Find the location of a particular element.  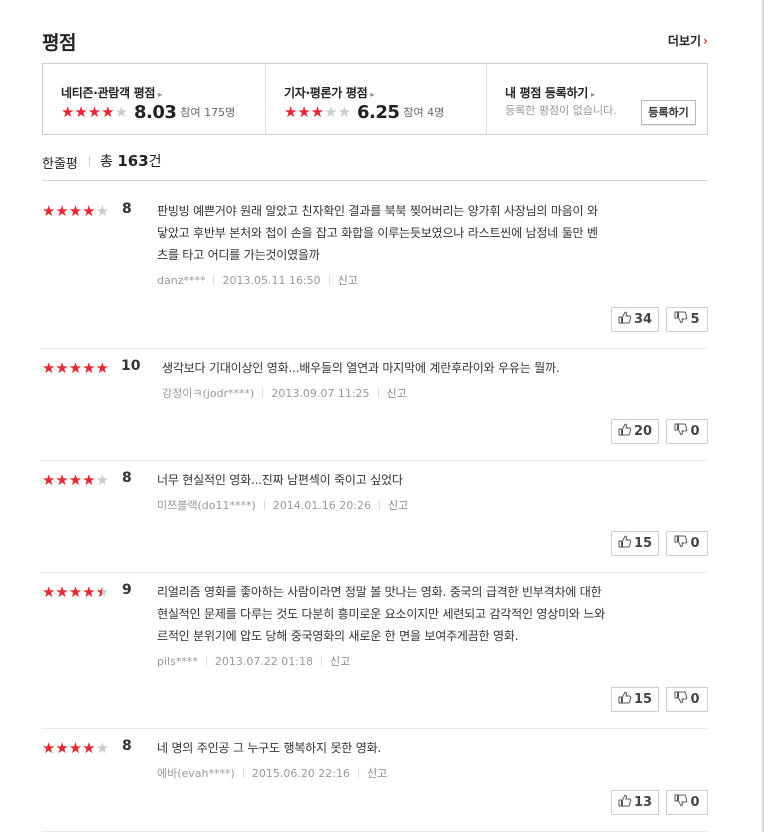

review-text: 너무 현실적인 영화...진짜 남편섹이 죽이고 싶었다 is located at coordinates (422, 480).